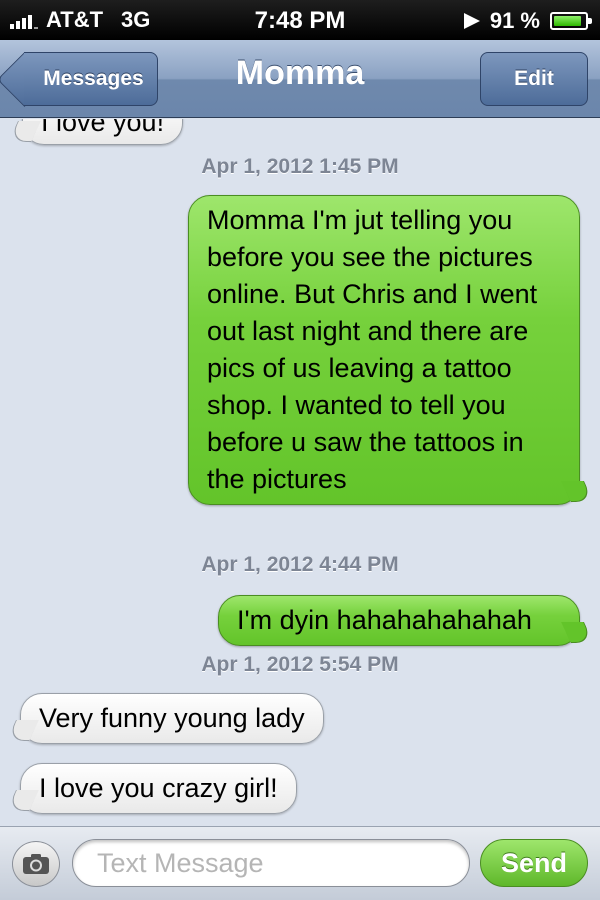  What do you see at coordinates (158, 788) in the screenshot?
I see `message-incoming: I love you crazy girl!` at bounding box center [158, 788].